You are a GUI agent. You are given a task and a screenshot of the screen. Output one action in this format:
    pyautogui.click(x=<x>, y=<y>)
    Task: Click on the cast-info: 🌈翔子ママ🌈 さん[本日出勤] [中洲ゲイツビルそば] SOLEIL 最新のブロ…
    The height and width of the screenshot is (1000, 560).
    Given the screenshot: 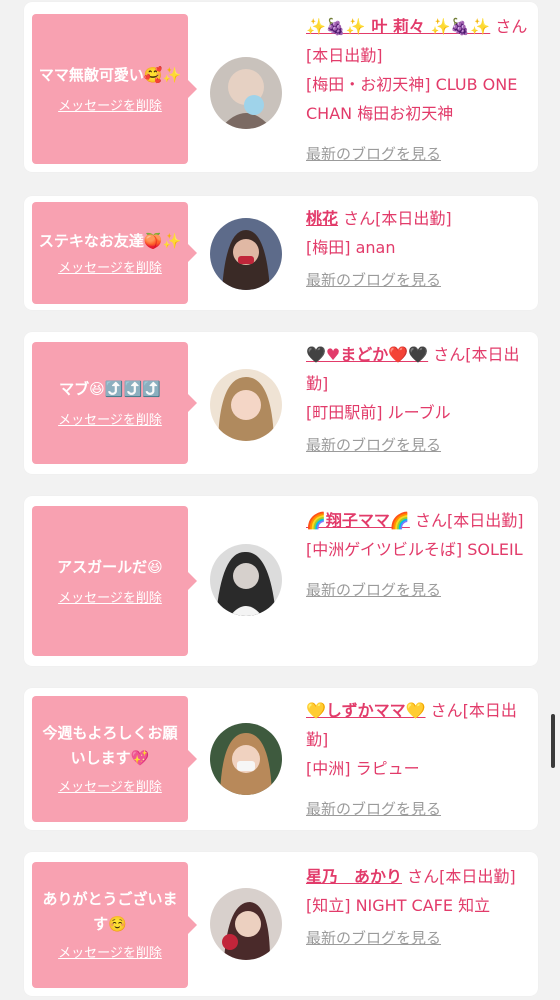 What is the action you would take?
    pyautogui.click(x=420, y=555)
    